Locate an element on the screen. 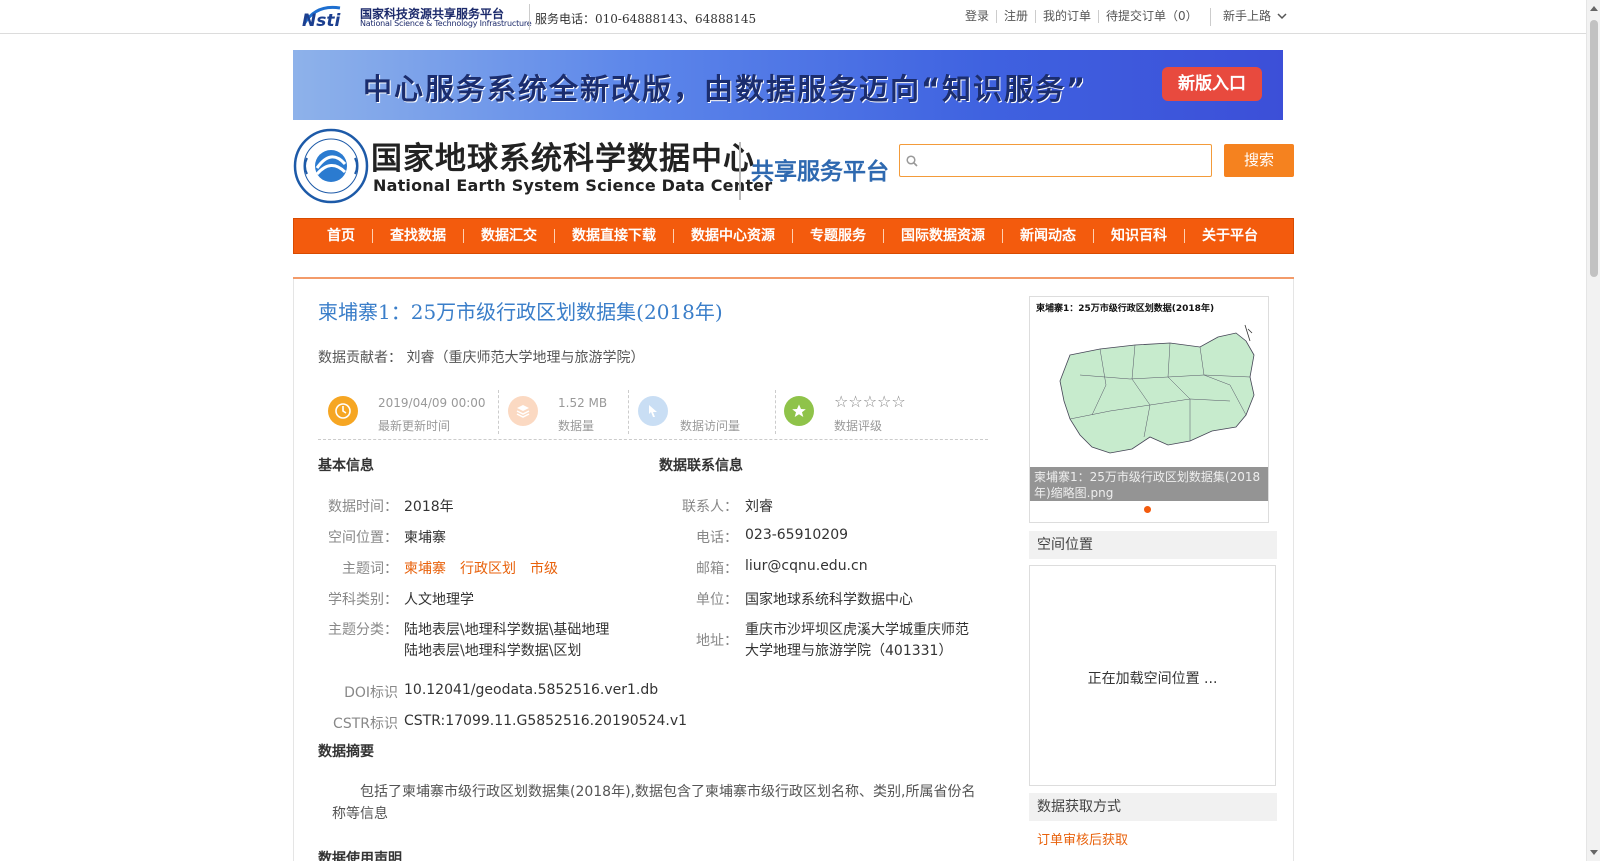 The height and width of the screenshot is (861, 1600). data-time-label: 数据时间： is located at coordinates (363, 507).